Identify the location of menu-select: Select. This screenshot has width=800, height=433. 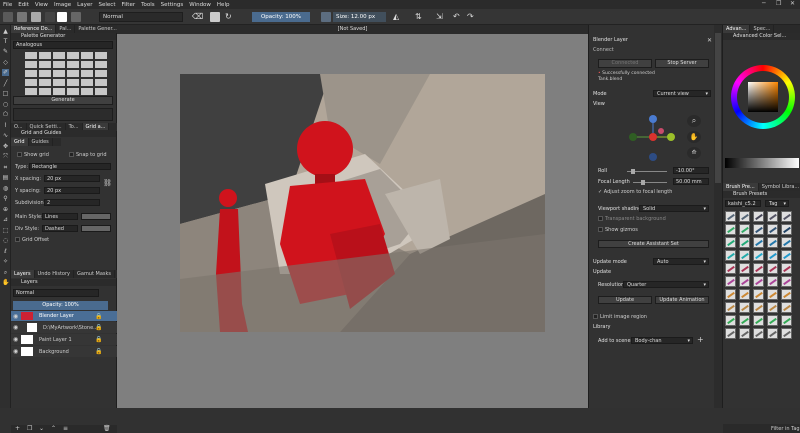
(107, 5).